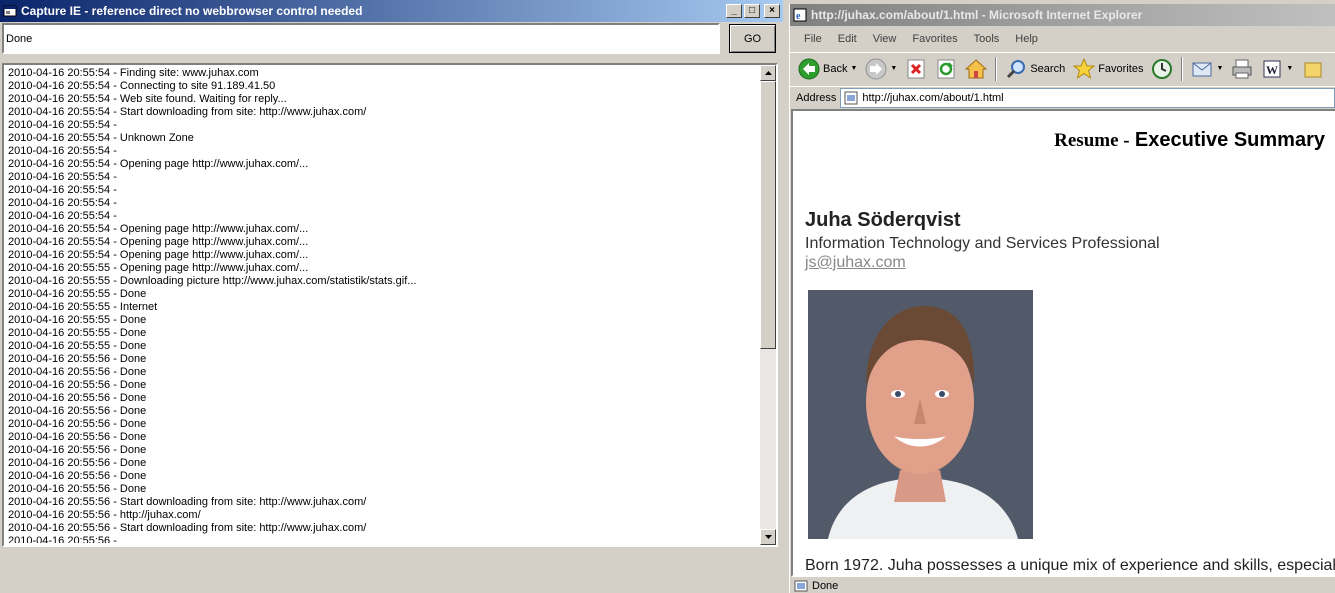 This screenshot has height=593, width=1335. I want to click on stop-button, so click(916, 69).